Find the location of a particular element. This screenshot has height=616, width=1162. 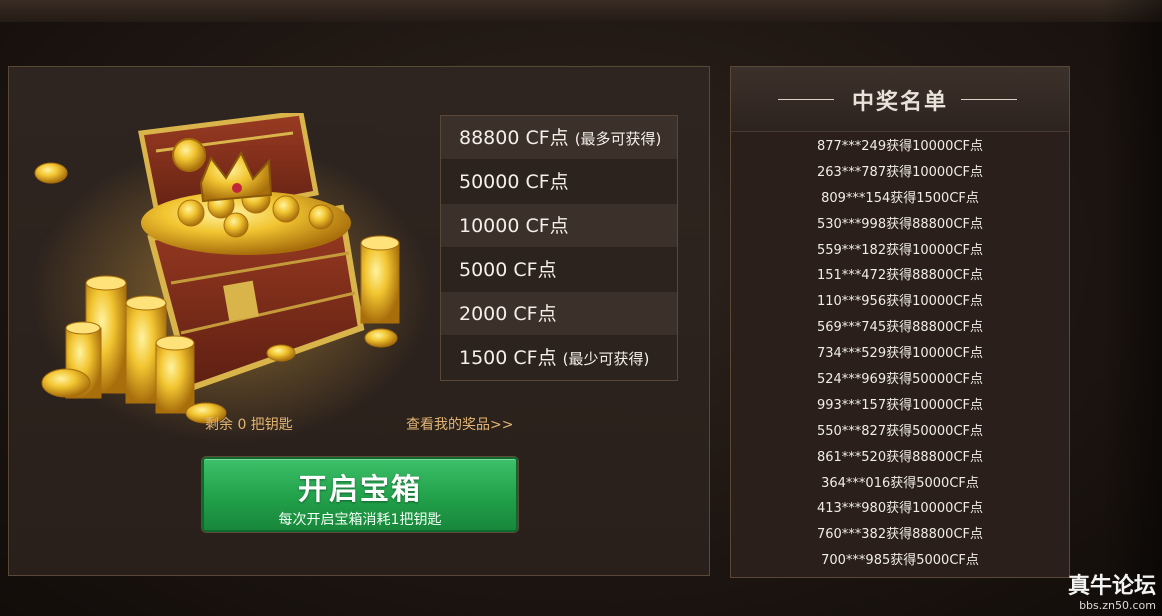

open-chest-button: 开启宝箱 每次开启宝箱消耗1把钥匙 is located at coordinates (360, 494).